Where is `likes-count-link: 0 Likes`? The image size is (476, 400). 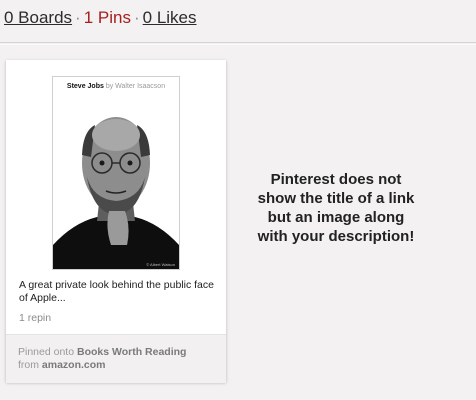
likes-count-link: 0 Likes is located at coordinates (170, 17).